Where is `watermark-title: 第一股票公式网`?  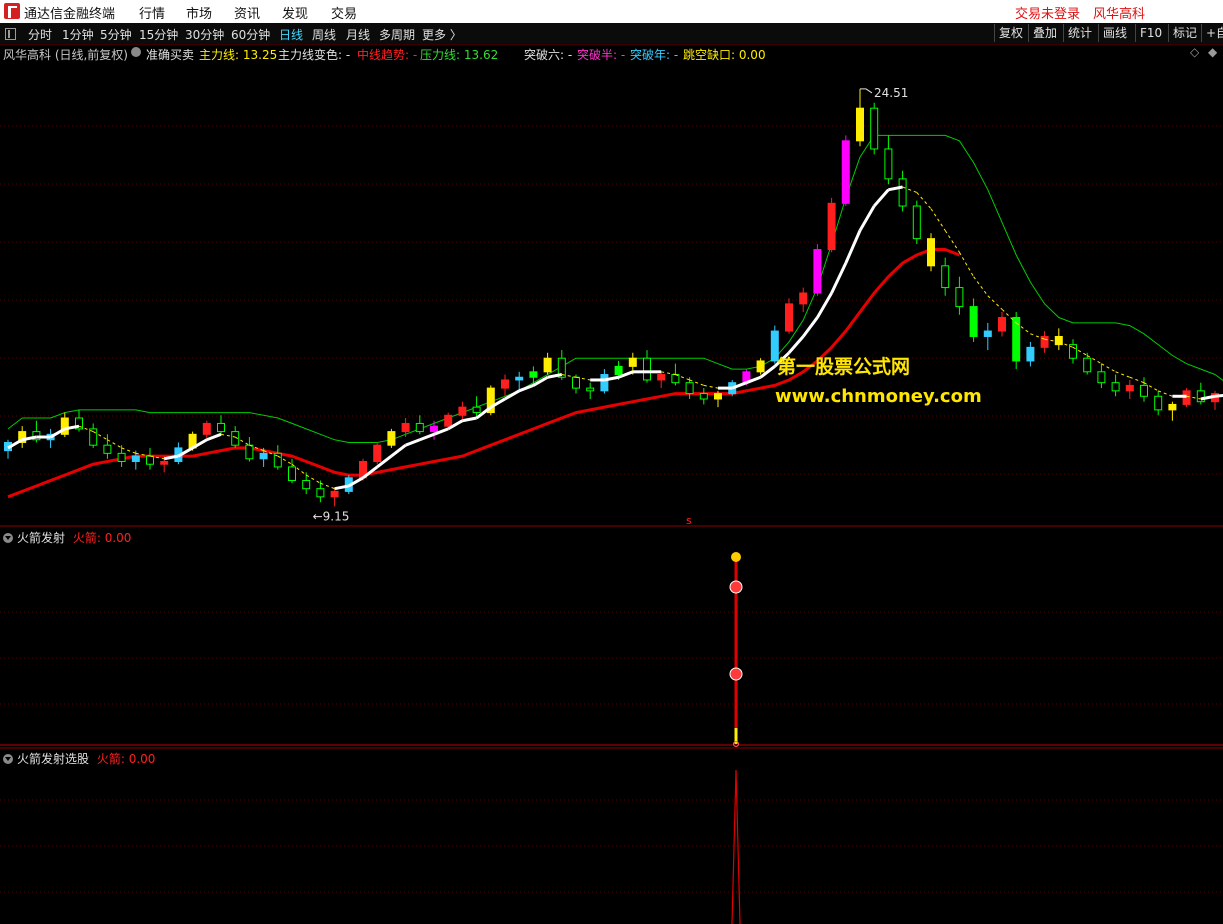
watermark-title: 第一股票公式网 is located at coordinates (844, 367).